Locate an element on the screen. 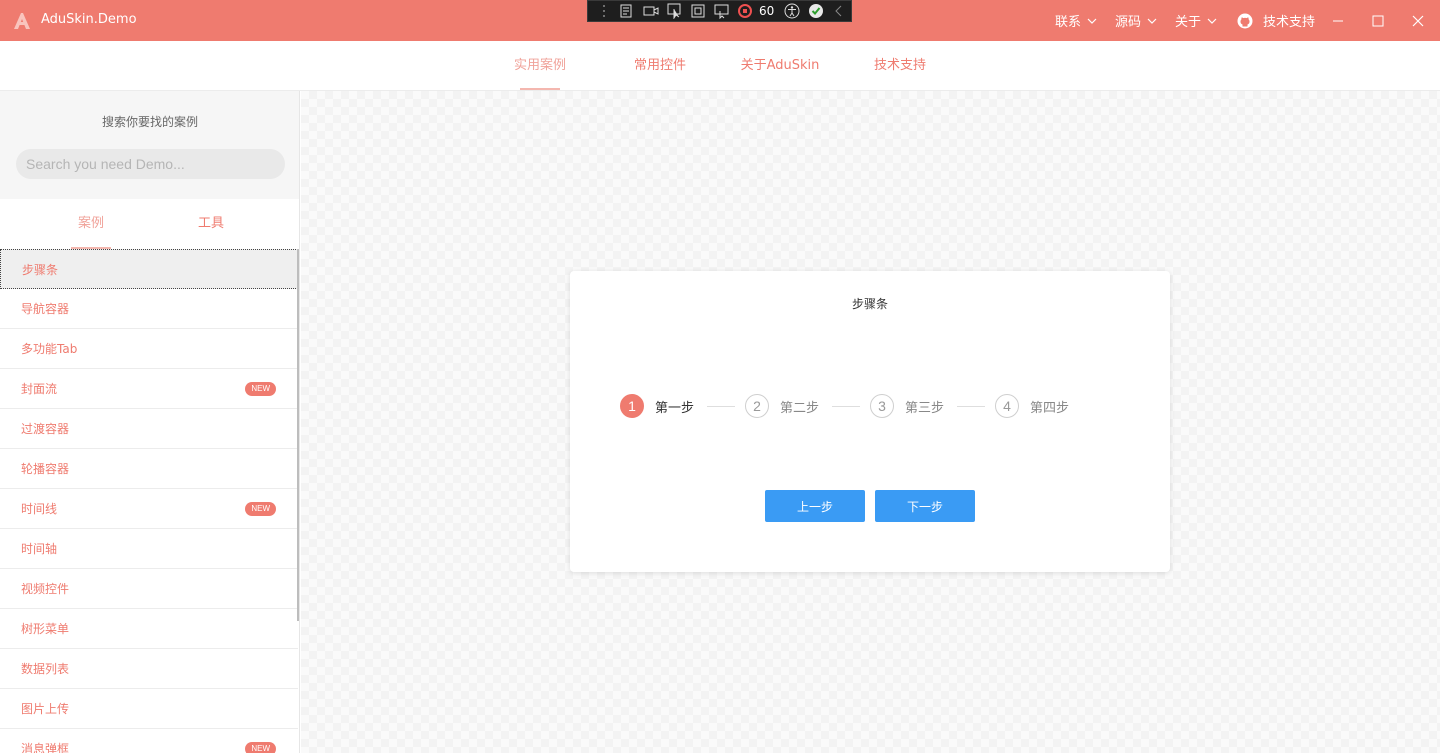  list-item-label: 轮播容器 is located at coordinates (45, 469).